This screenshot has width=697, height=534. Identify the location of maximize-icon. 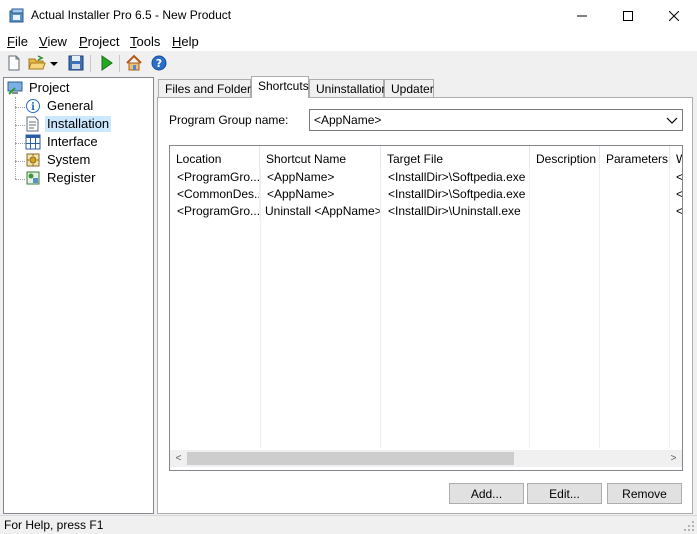
(628, 15).